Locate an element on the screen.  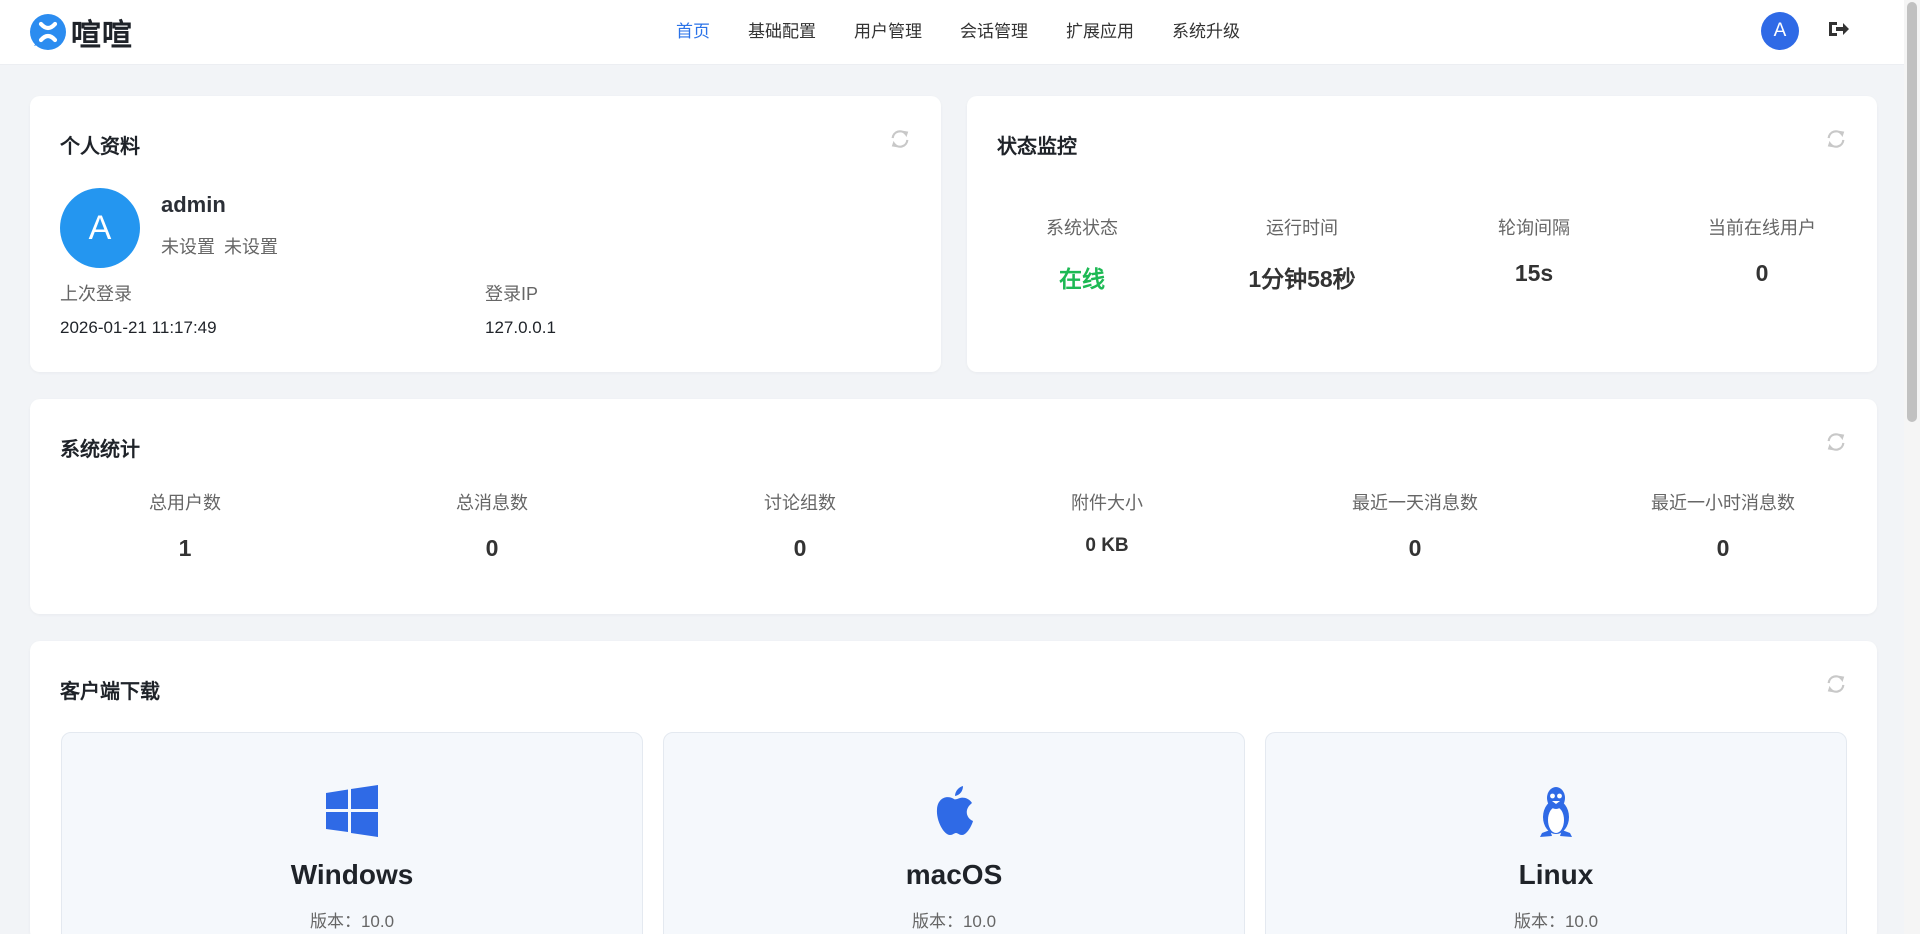
os-name: Linux is located at coordinates (1556, 874).